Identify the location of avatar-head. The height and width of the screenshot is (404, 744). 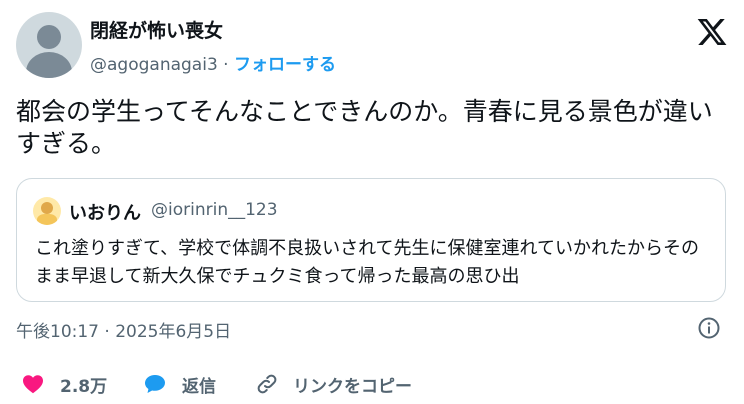
(49, 37).